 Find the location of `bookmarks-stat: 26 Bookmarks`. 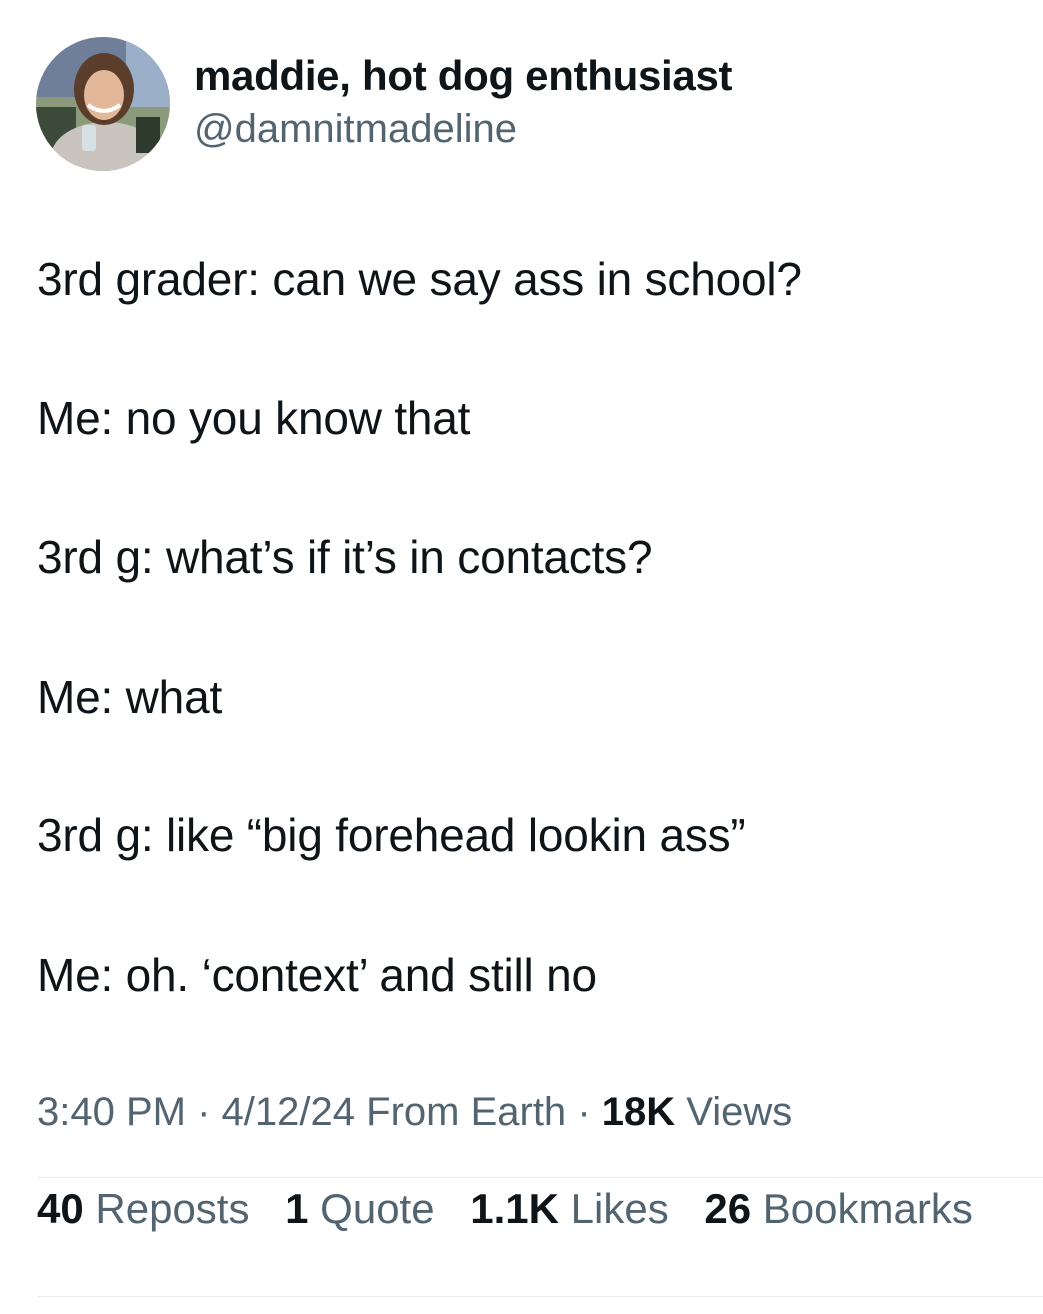

bookmarks-stat: 26 Bookmarks is located at coordinates (838, 1209).